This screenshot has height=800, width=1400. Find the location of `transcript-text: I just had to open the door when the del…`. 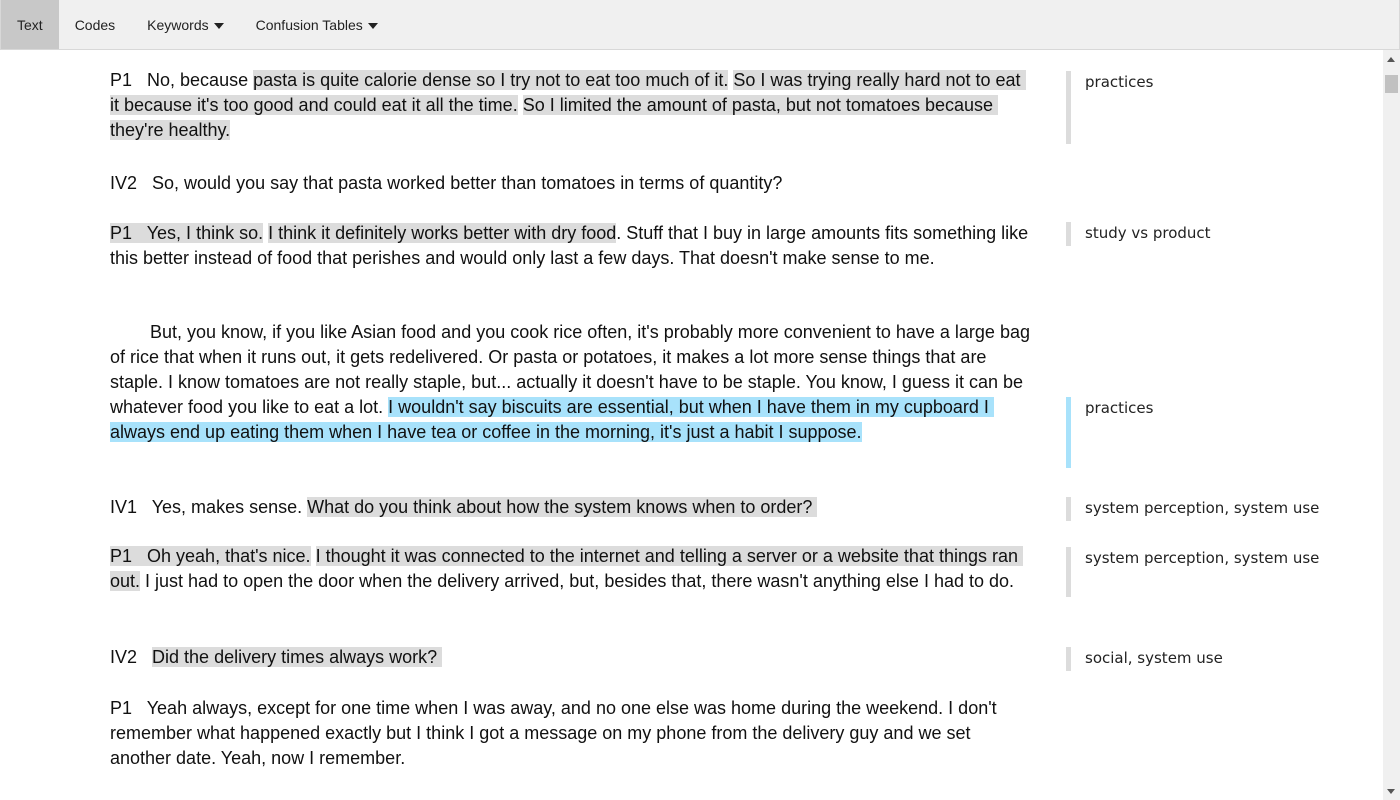

transcript-text: I just had to open the door when the del… is located at coordinates (577, 581).